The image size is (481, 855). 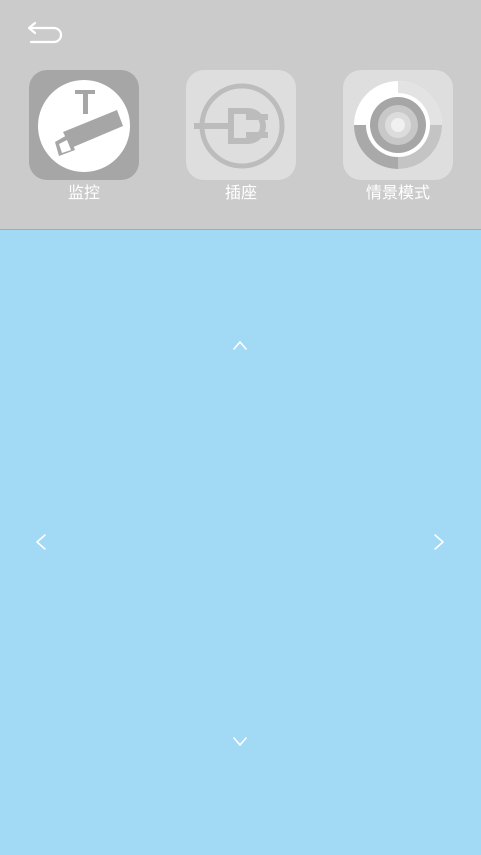 I want to click on down-button, so click(x=240, y=742).